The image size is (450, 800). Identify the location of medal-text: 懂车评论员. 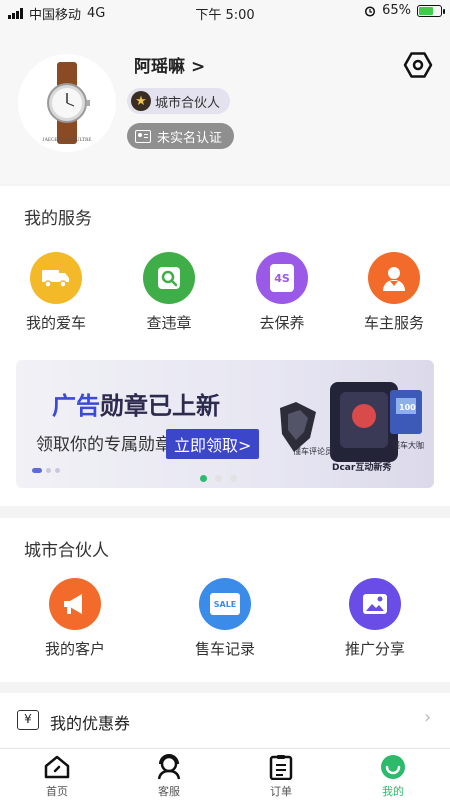
(313, 451).